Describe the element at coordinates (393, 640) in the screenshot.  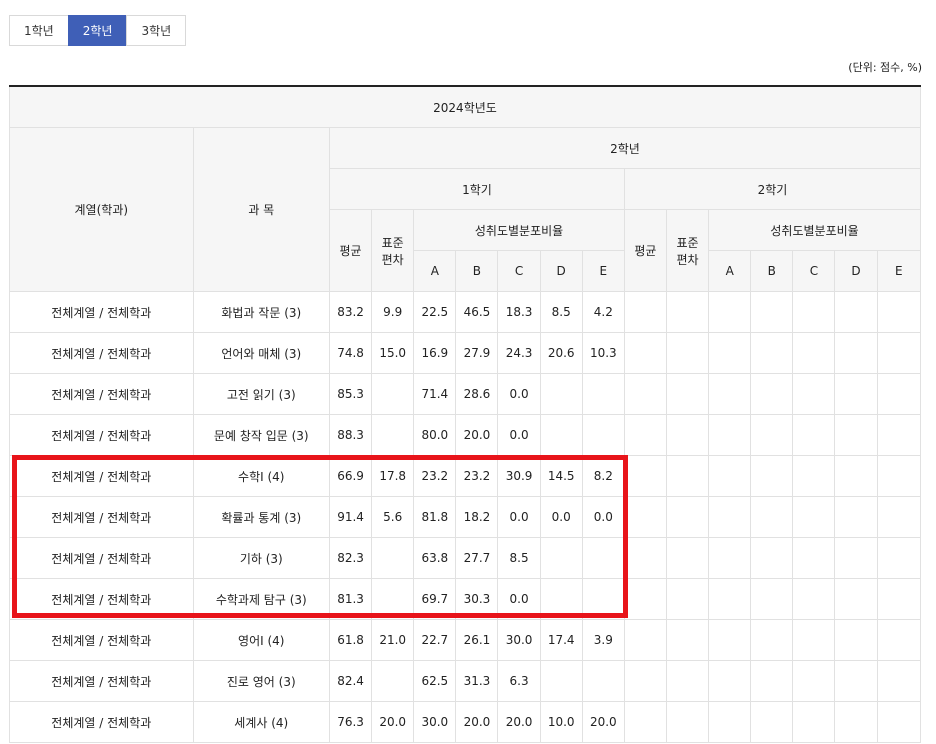
I see `std-cell: 21.0` at that location.